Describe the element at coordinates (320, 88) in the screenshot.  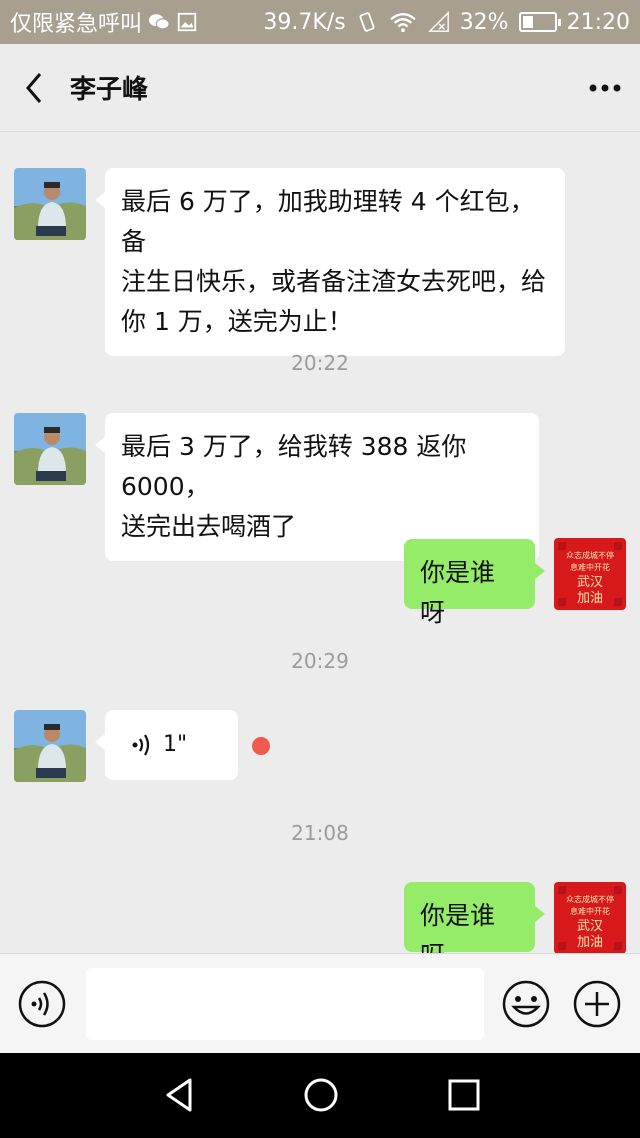
I see `chat-header: 李子峰` at that location.